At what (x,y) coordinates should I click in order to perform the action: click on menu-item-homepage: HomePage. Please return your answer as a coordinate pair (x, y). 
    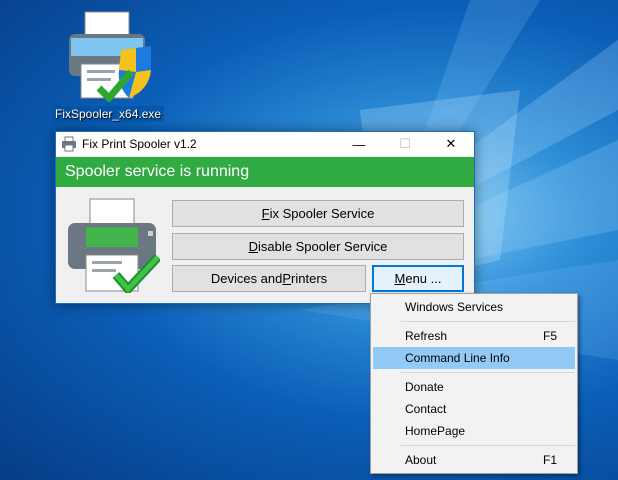
    Looking at the image, I should click on (474, 431).